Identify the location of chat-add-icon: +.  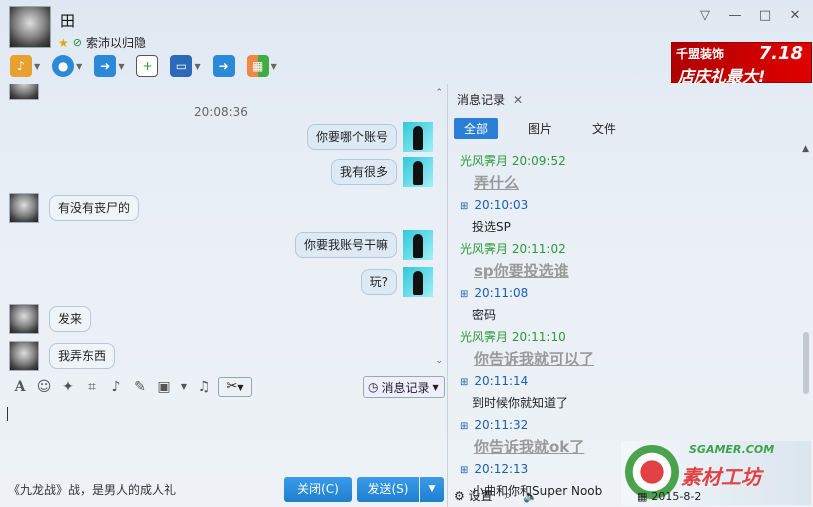
(147, 66).